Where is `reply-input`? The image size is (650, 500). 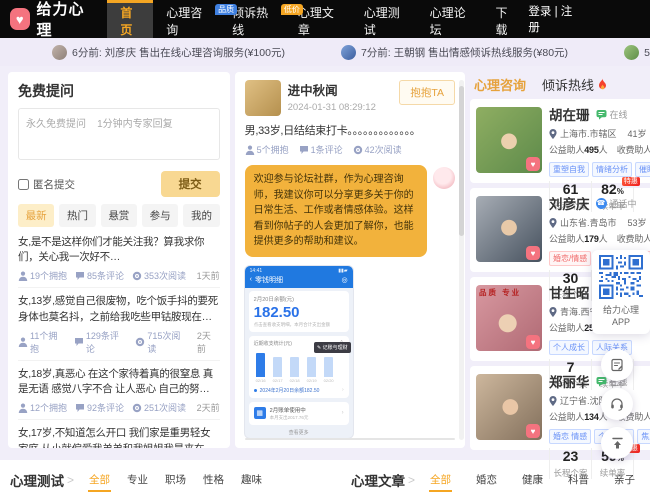 reply-input is located at coordinates (341, 439).